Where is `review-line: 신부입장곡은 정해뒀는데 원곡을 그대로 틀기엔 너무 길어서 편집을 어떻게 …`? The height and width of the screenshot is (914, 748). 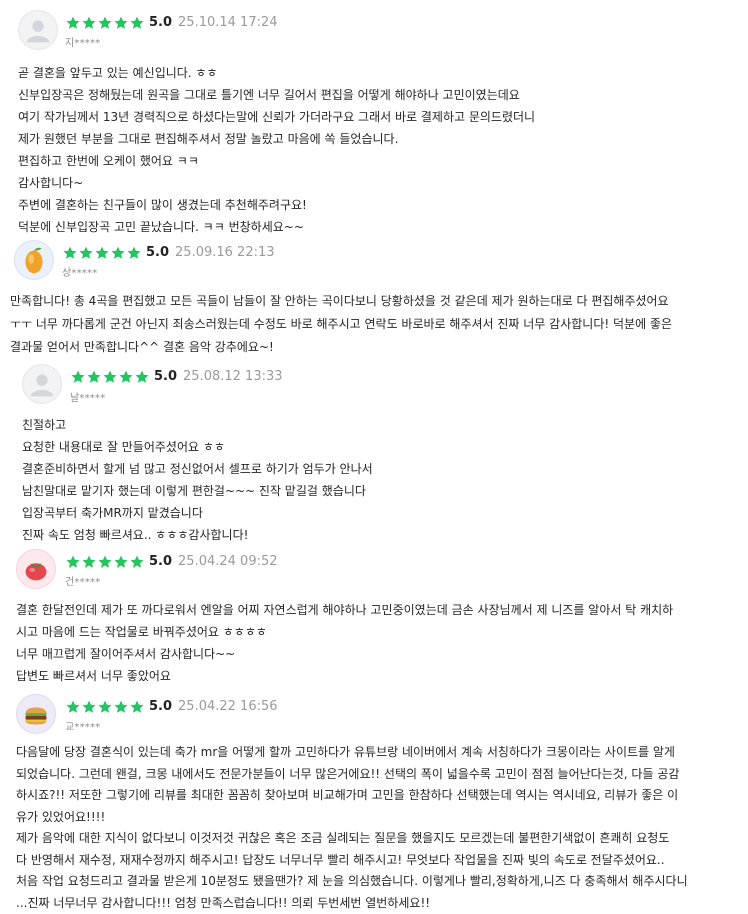 review-line: 신부입장곡은 정해뒀는데 원곡을 그대로 틀기엔 너무 길어서 편집을 어떻게 … is located at coordinates (276, 95).